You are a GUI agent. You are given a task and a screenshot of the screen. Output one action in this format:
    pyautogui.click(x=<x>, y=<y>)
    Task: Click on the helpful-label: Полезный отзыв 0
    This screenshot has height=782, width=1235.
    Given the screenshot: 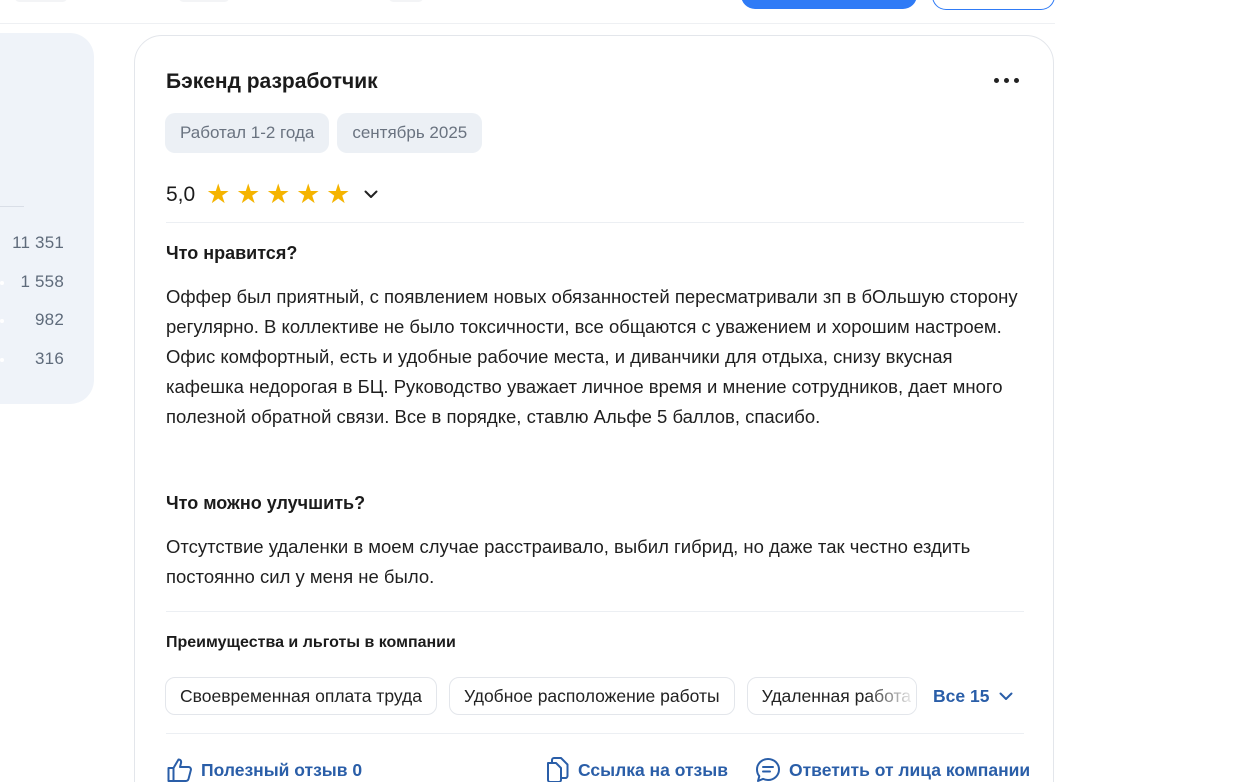 What is the action you would take?
    pyautogui.click(x=282, y=769)
    